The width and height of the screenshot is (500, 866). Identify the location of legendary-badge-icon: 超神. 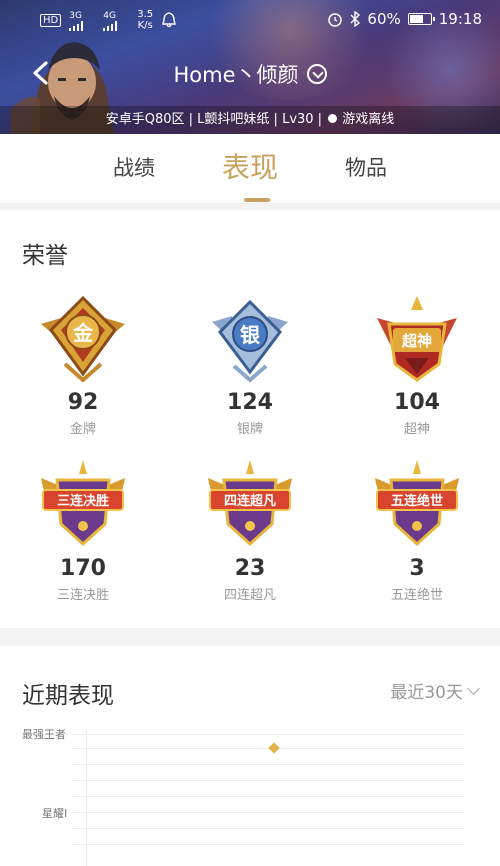
(417, 339).